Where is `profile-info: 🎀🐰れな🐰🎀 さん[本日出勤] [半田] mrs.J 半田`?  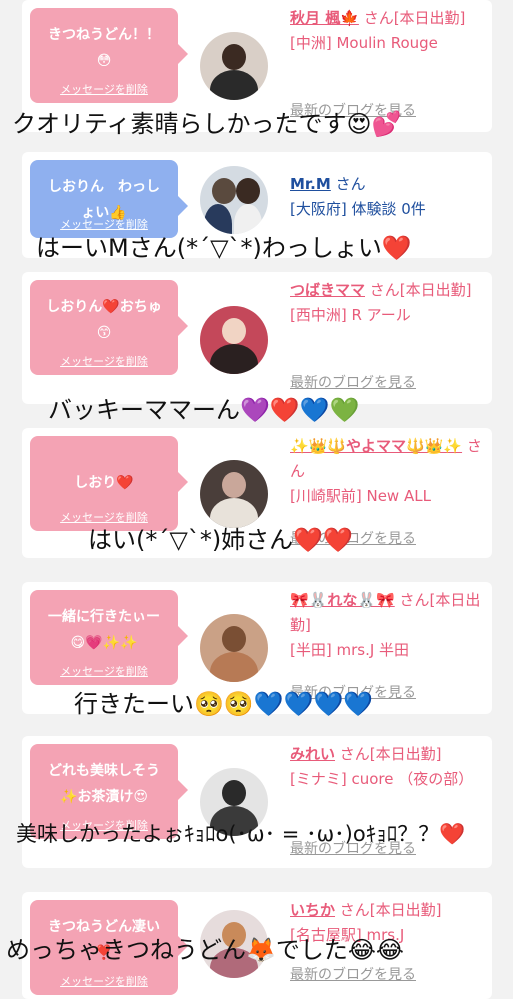
profile-info: 🎀🐰れな🐰🎀 さん[本日出勤] [半田] mrs.J 半田 is located at coordinates (388, 625).